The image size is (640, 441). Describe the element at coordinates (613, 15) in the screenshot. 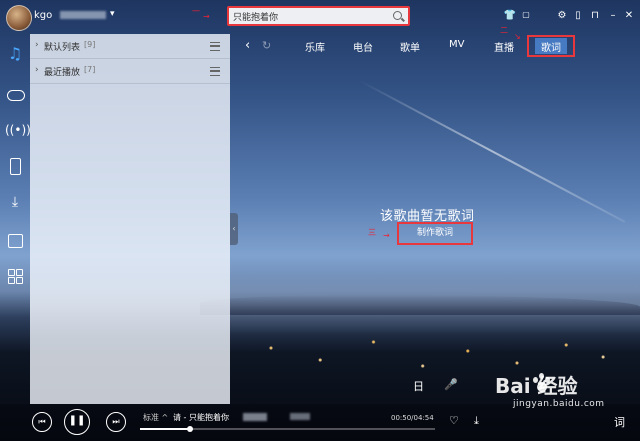

I see `minimize-icon: –` at that location.